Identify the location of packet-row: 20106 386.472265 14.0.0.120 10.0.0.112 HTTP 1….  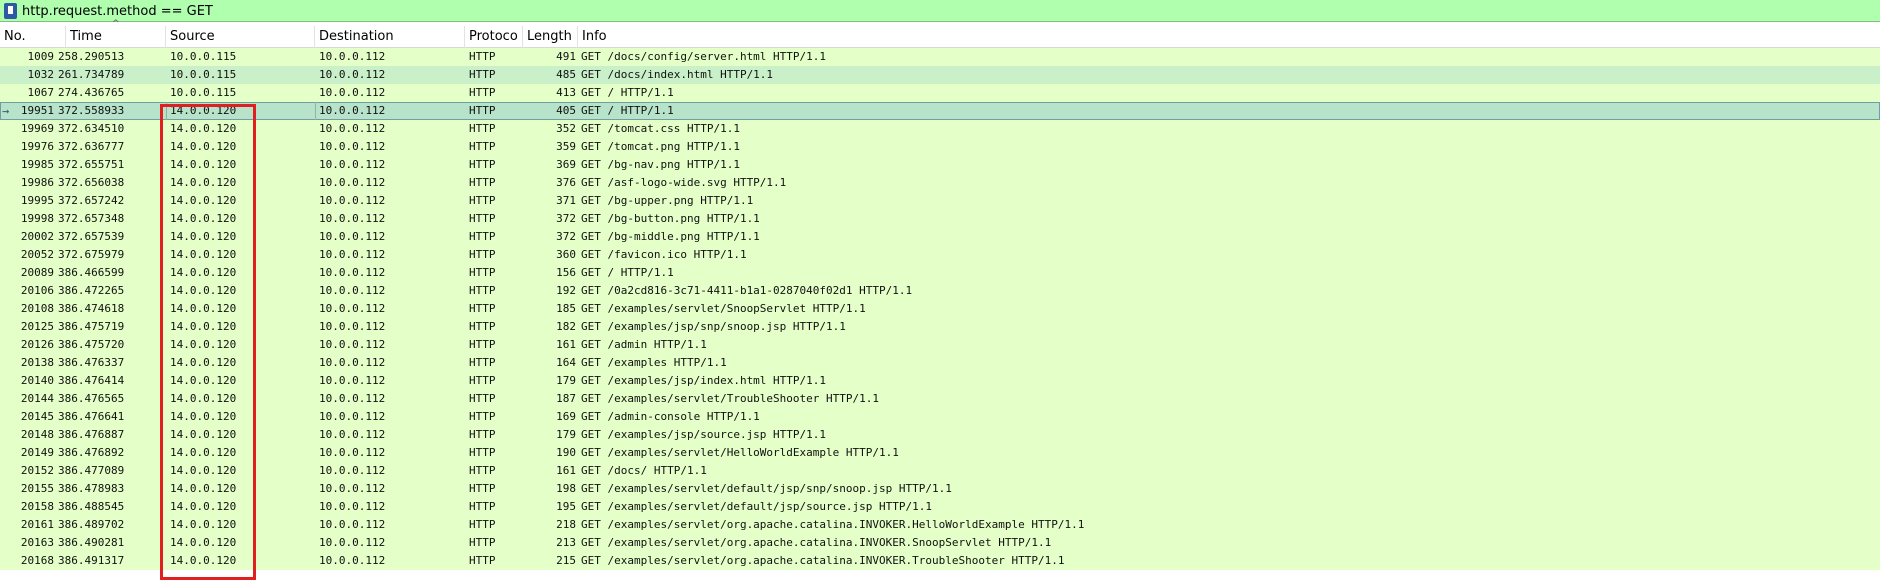
(940, 291).